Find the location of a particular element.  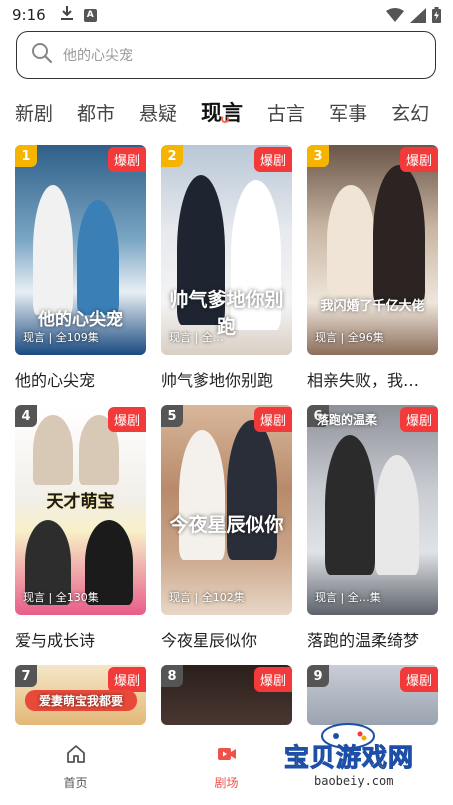

poster-title: 他的心尖宠 is located at coordinates (80, 320).